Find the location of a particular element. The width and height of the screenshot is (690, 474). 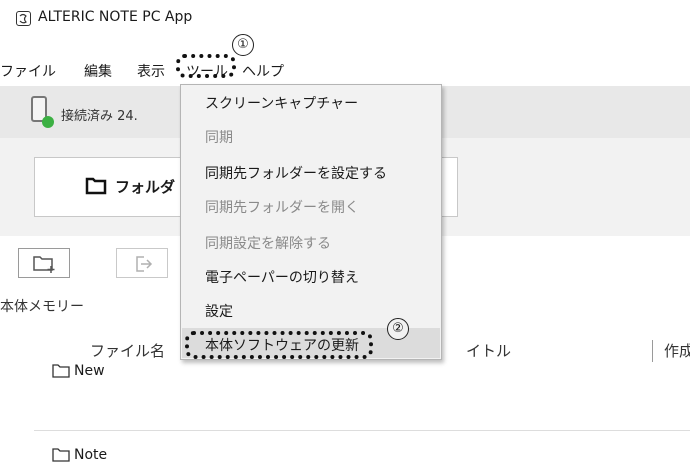

menu-help: ヘルプ is located at coordinates (263, 71).